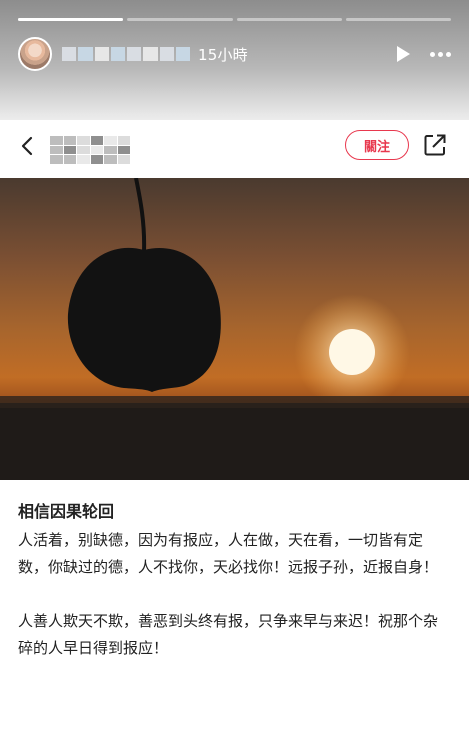 This screenshot has height=756, width=469. I want to click on play-icon, so click(403, 54).